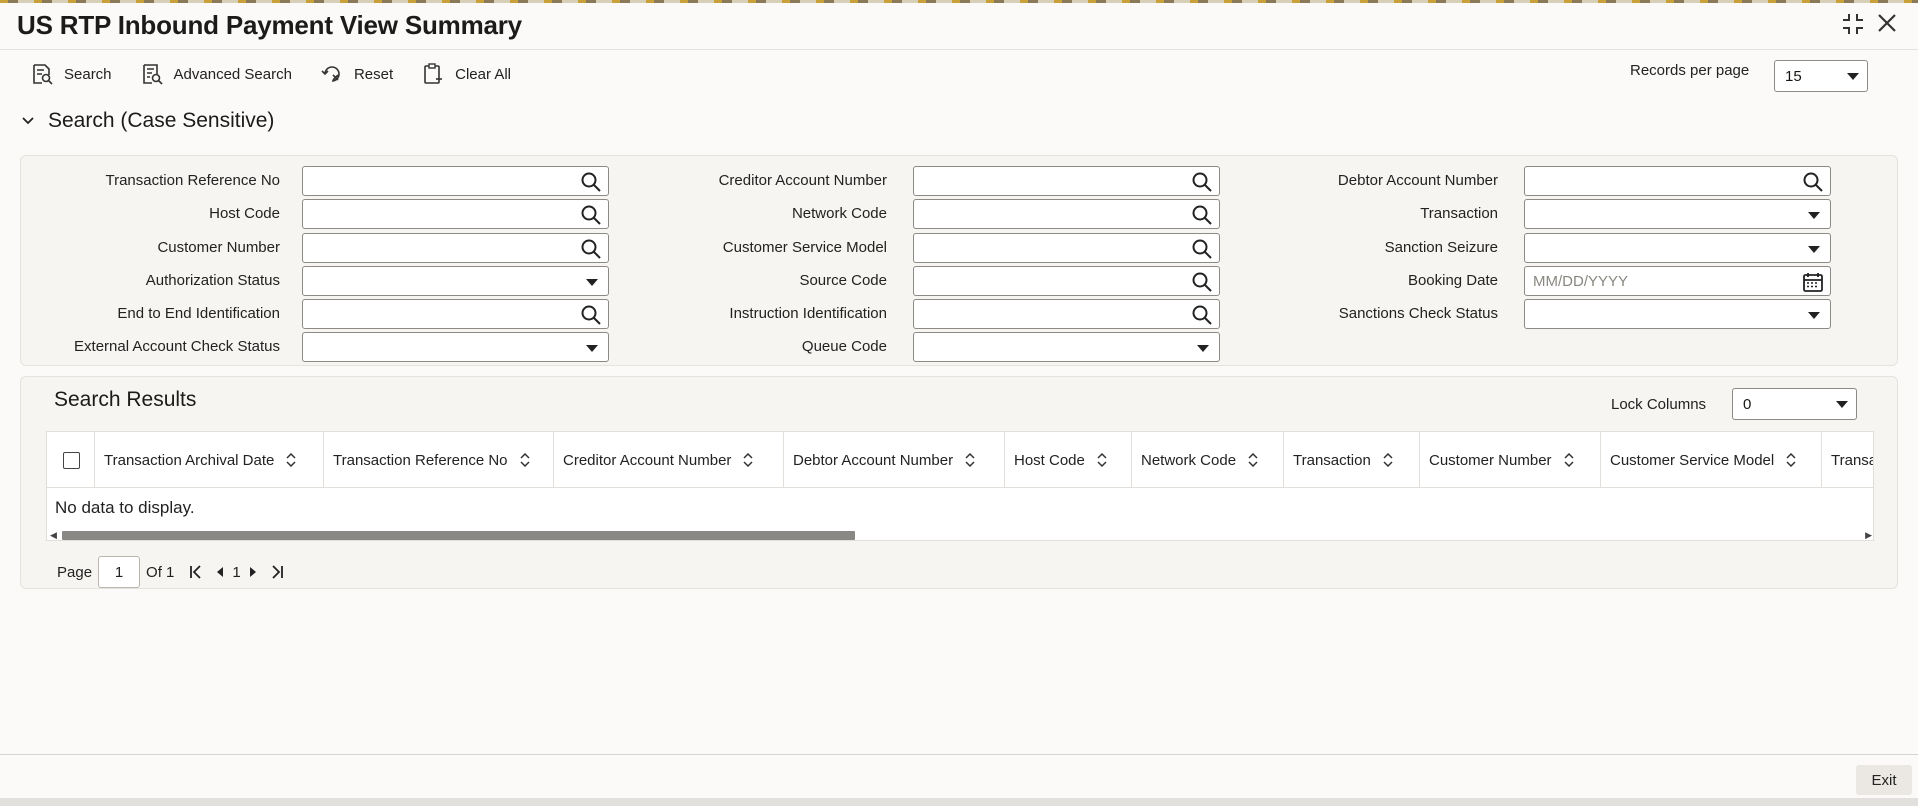 The image size is (1918, 806). I want to click on column-header-label: Transaction Archival Date, so click(189, 460).